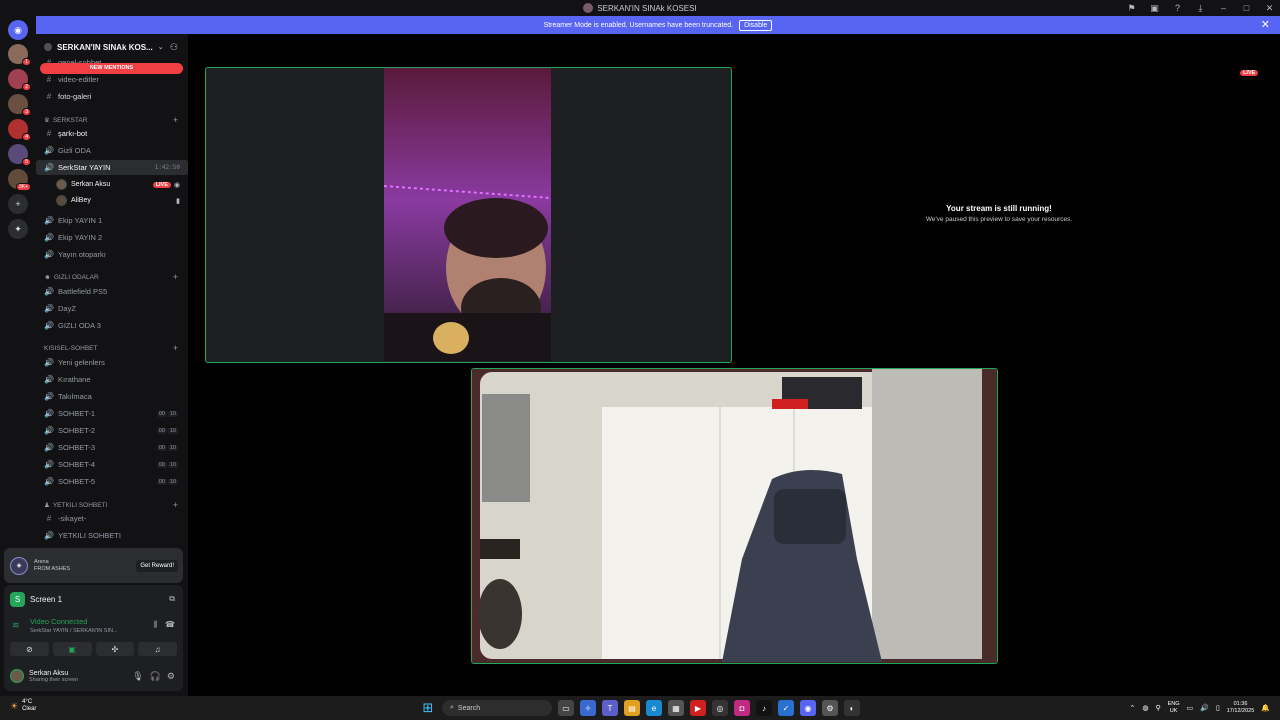 This screenshot has height=720, width=1280. What do you see at coordinates (588, 708) in the screenshot?
I see `copilot-icon: ✧` at bounding box center [588, 708].